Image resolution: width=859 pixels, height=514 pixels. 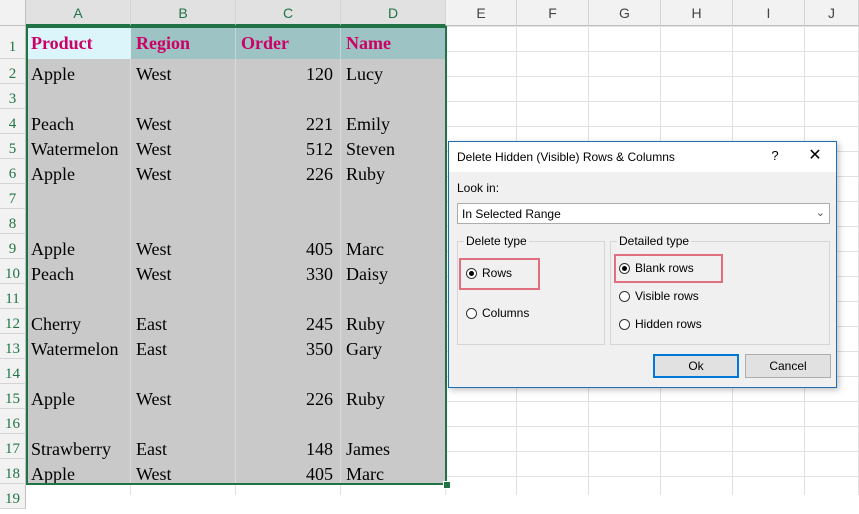 What do you see at coordinates (697, 13) in the screenshot?
I see `column-header-h: H` at bounding box center [697, 13].